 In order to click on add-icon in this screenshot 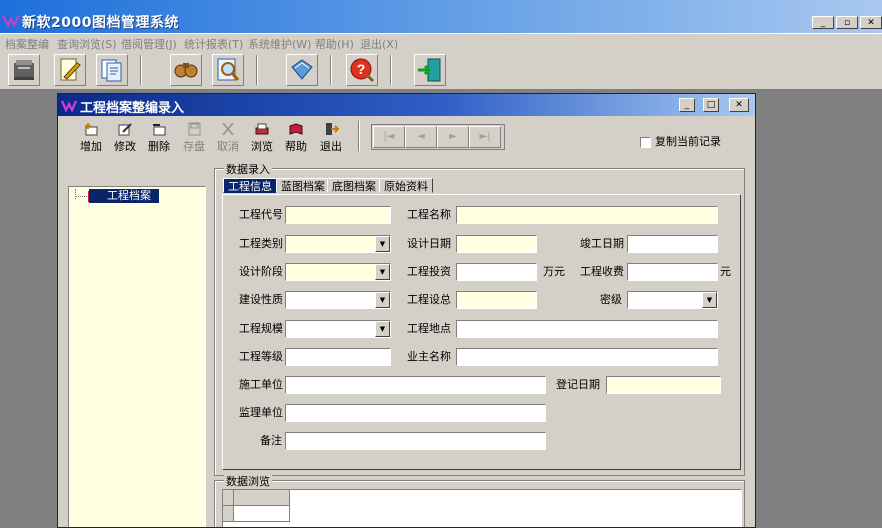, I will do `click(91, 129)`.